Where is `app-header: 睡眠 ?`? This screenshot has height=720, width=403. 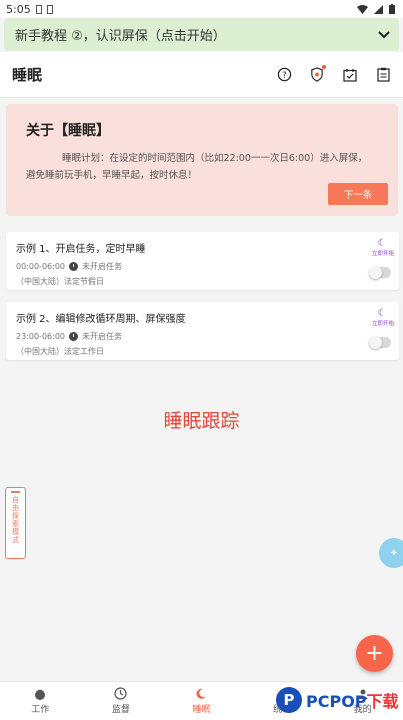
app-header: 睡眠 ? is located at coordinates (201, 75).